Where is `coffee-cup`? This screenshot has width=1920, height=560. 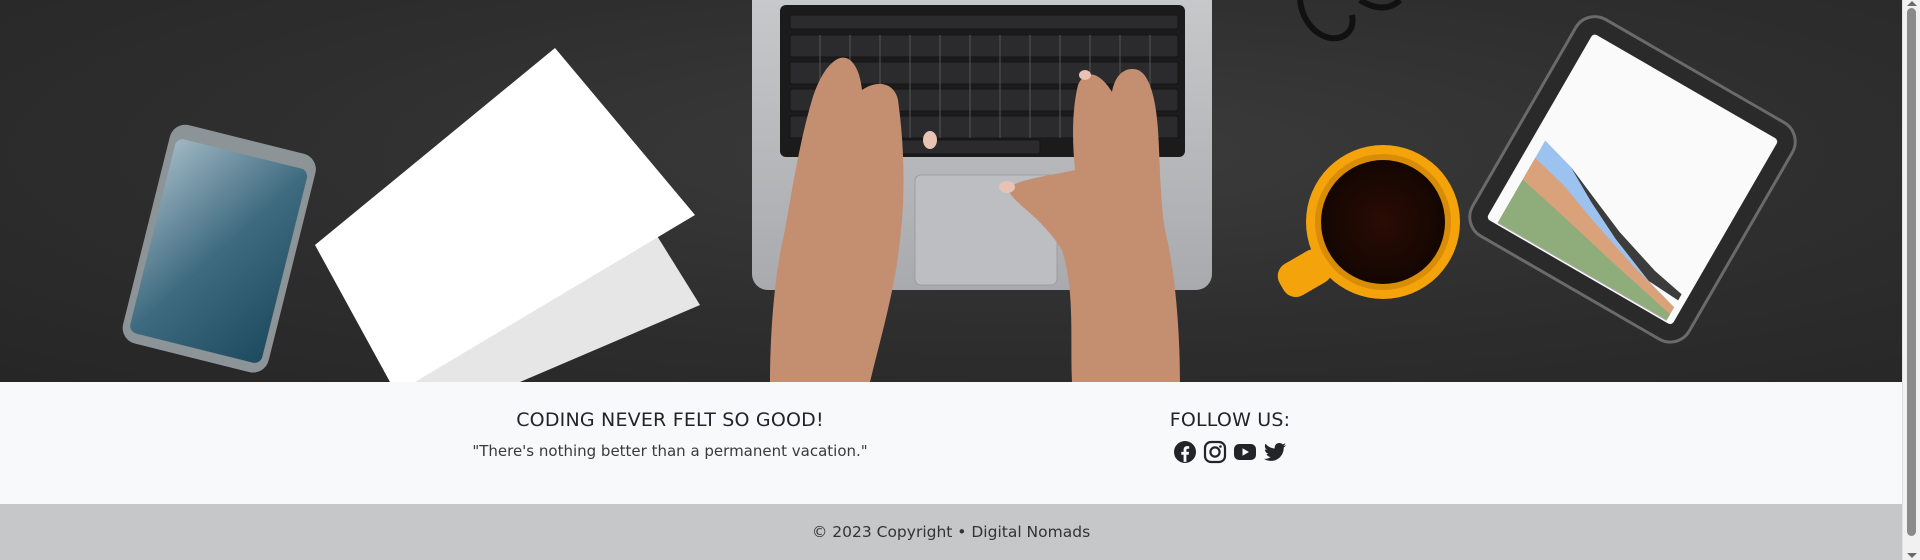
coffee-cup is located at coordinates (1368, 222).